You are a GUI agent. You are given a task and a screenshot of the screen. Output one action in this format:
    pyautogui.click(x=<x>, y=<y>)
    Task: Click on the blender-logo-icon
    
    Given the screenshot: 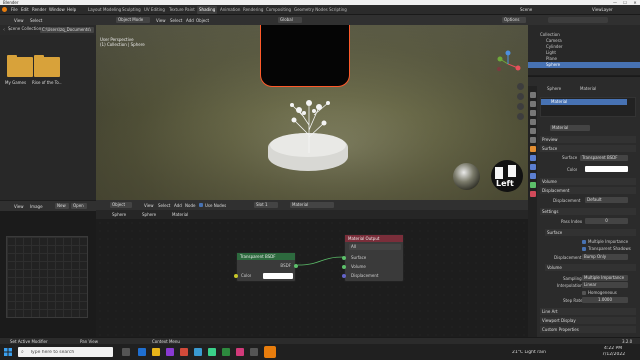 What is the action you would take?
    pyautogui.click(x=4, y=9)
    